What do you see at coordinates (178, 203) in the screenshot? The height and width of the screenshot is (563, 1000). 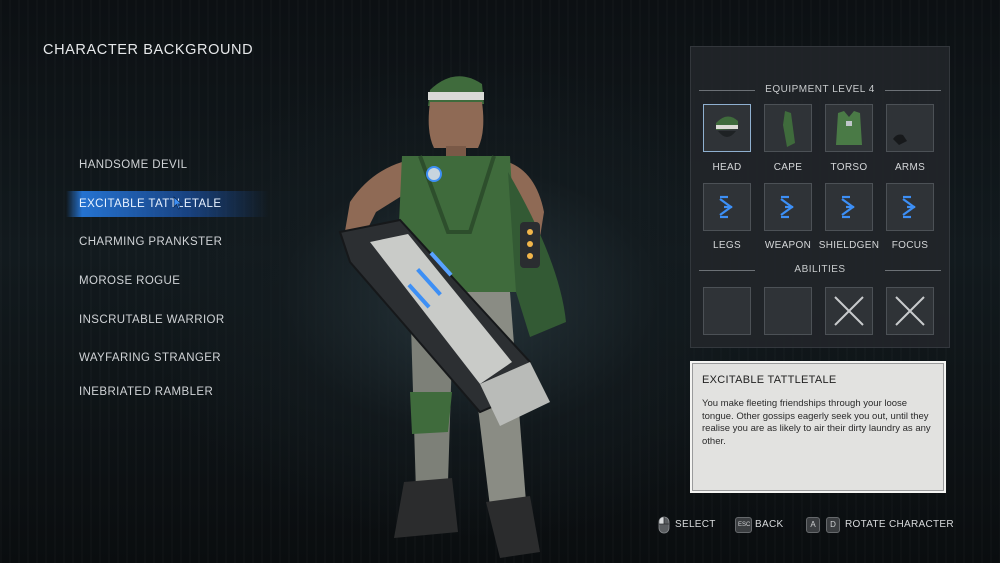 I see `mouse-cursor-icon` at bounding box center [178, 203].